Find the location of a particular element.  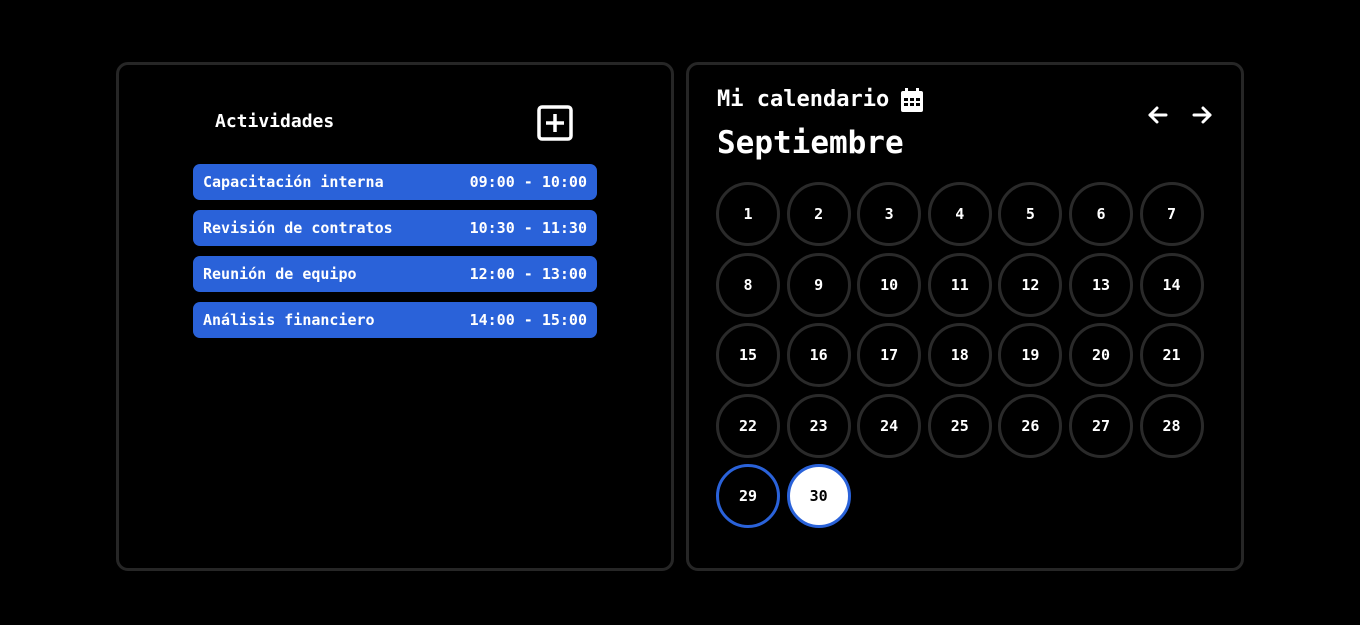

activity-time: 10:30 - 11:30 is located at coordinates (528, 228).